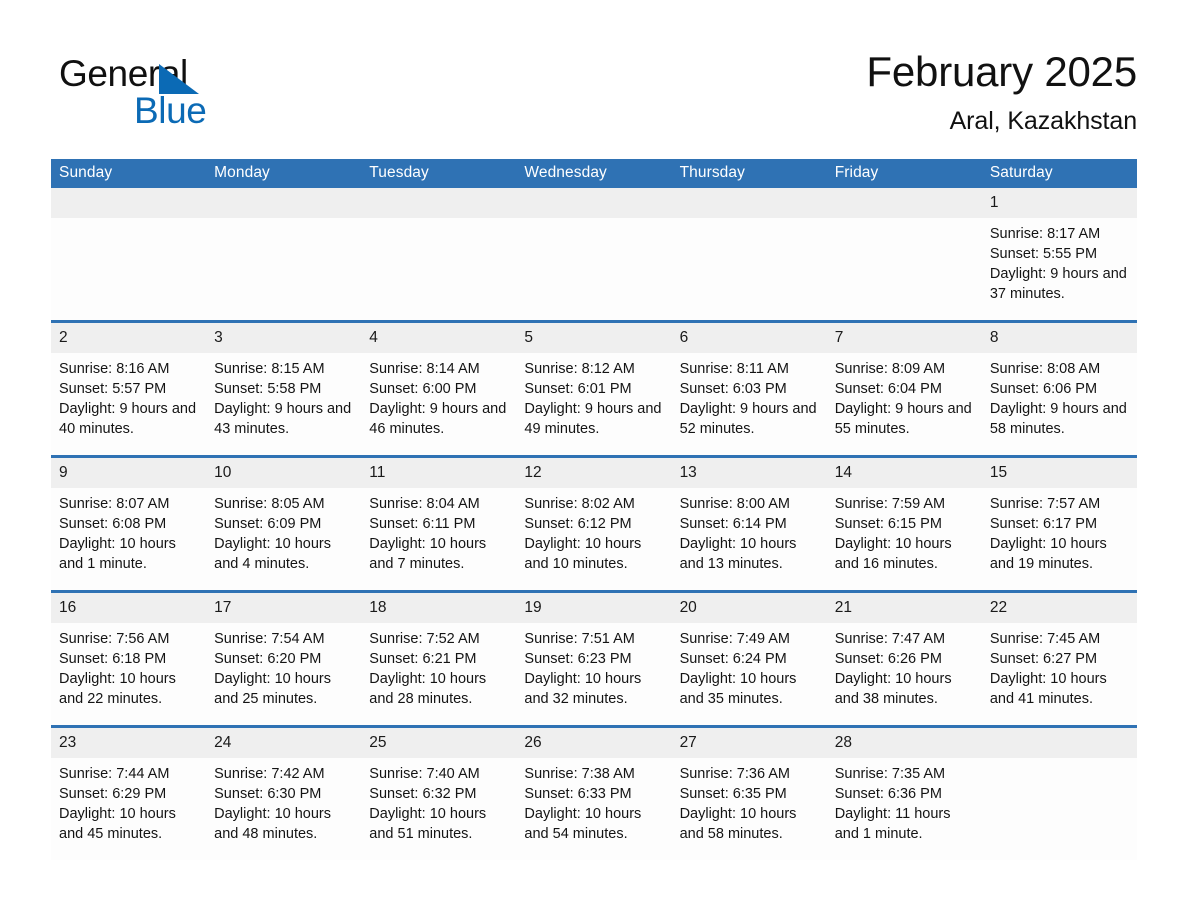 Image resolution: width=1188 pixels, height=918 pixels. What do you see at coordinates (734, 639) in the screenshot?
I see `sunrise-text: Sunrise: 7:49 AM` at bounding box center [734, 639].